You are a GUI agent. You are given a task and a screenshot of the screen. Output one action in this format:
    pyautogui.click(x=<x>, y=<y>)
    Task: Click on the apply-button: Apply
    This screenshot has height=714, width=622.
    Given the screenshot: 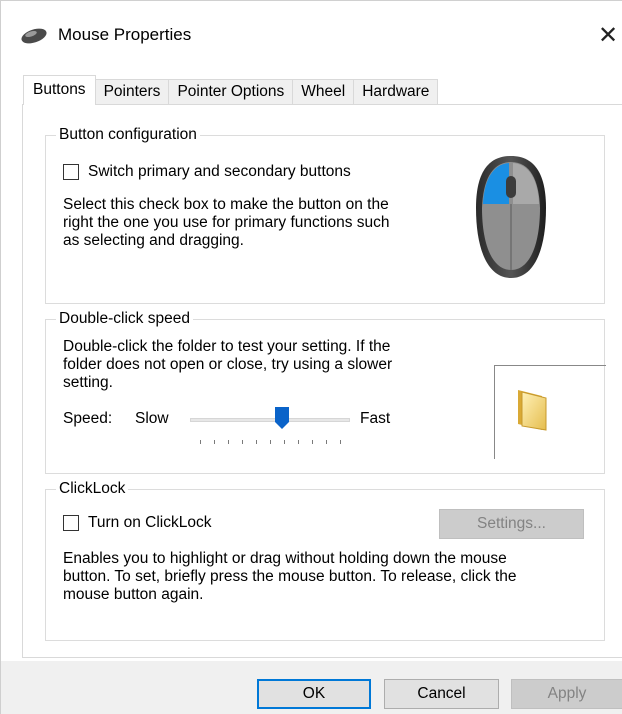 What is the action you would take?
    pyautogui.click(x=566, y=694)
    